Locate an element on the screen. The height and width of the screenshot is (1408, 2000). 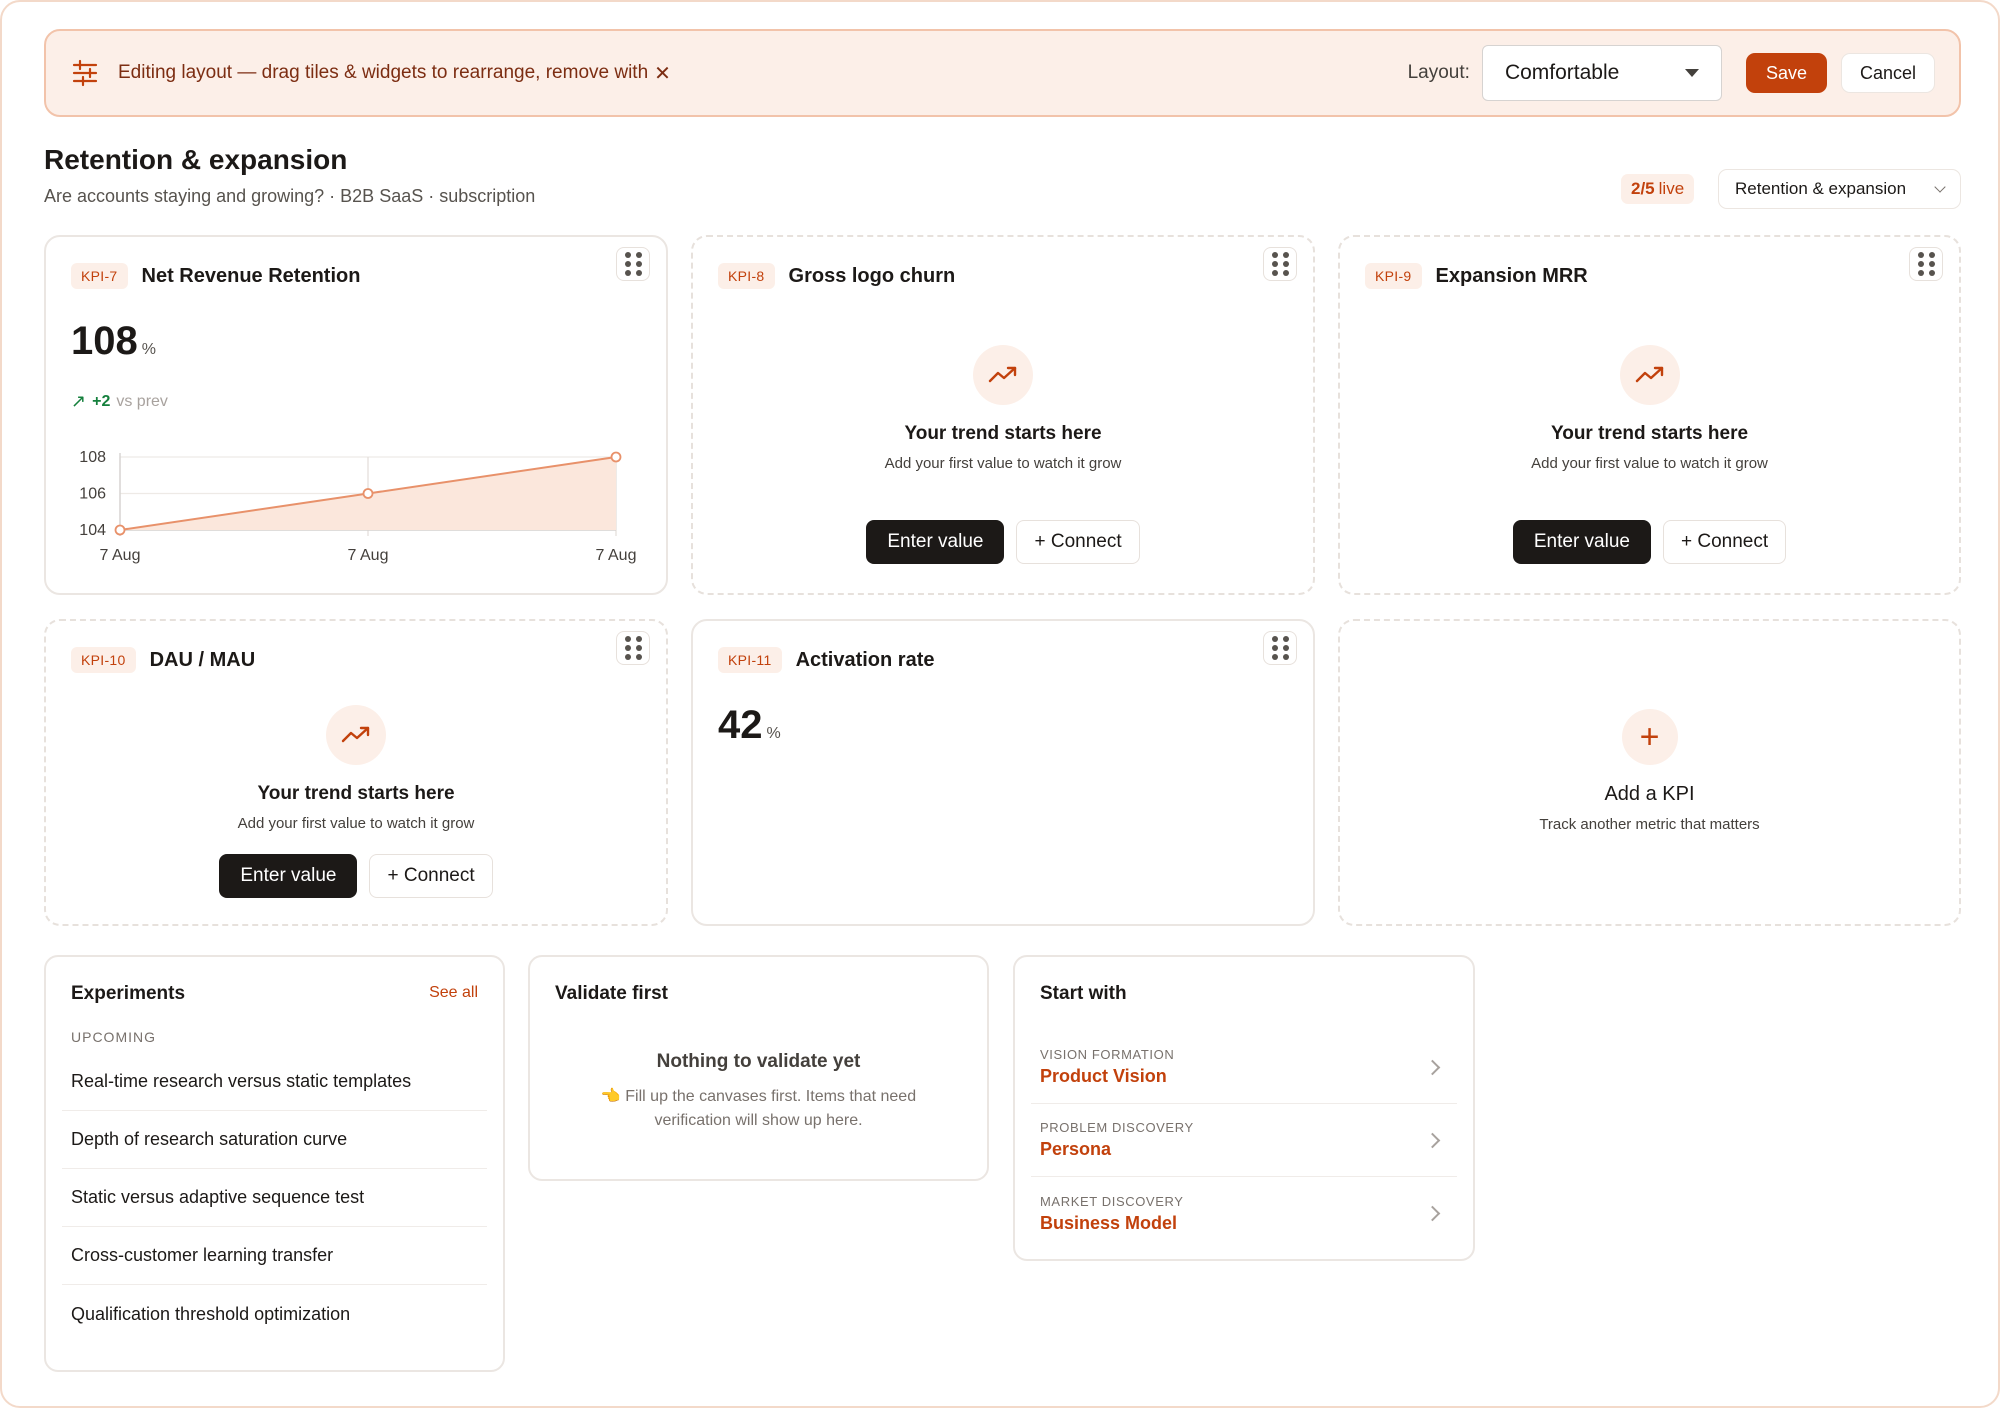
dashboard-view-select: Retention & expansion is located at coordinates (1839, 189).